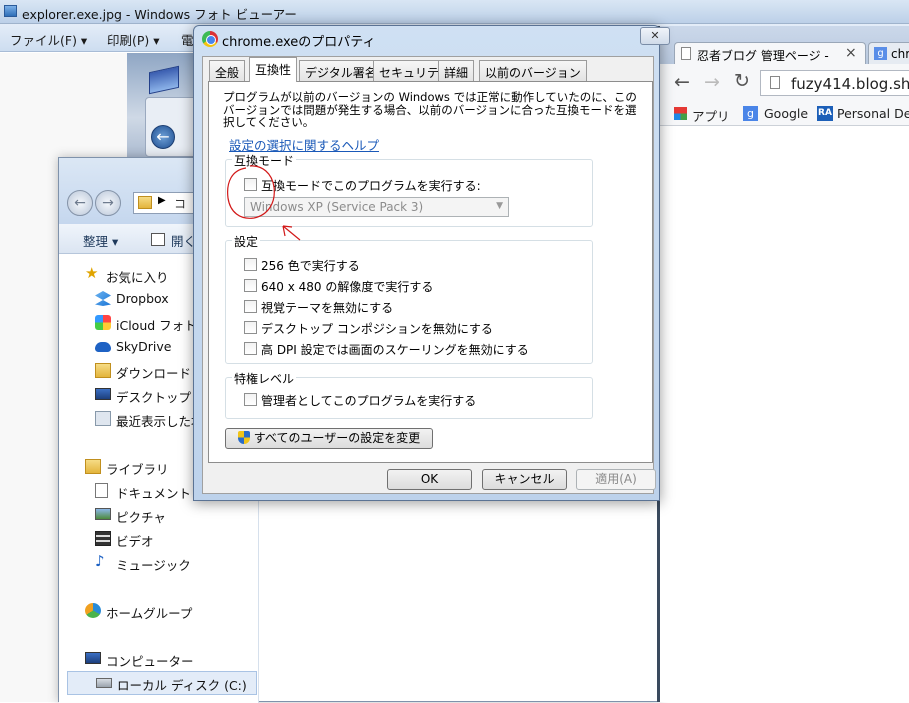 The height and width of the screenshot is (703, 909). I want to click on red-annotation-overlay, so click(264, 203).